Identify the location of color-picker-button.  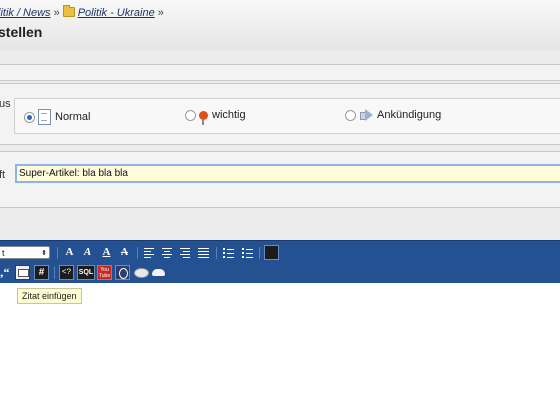
(271, 252).